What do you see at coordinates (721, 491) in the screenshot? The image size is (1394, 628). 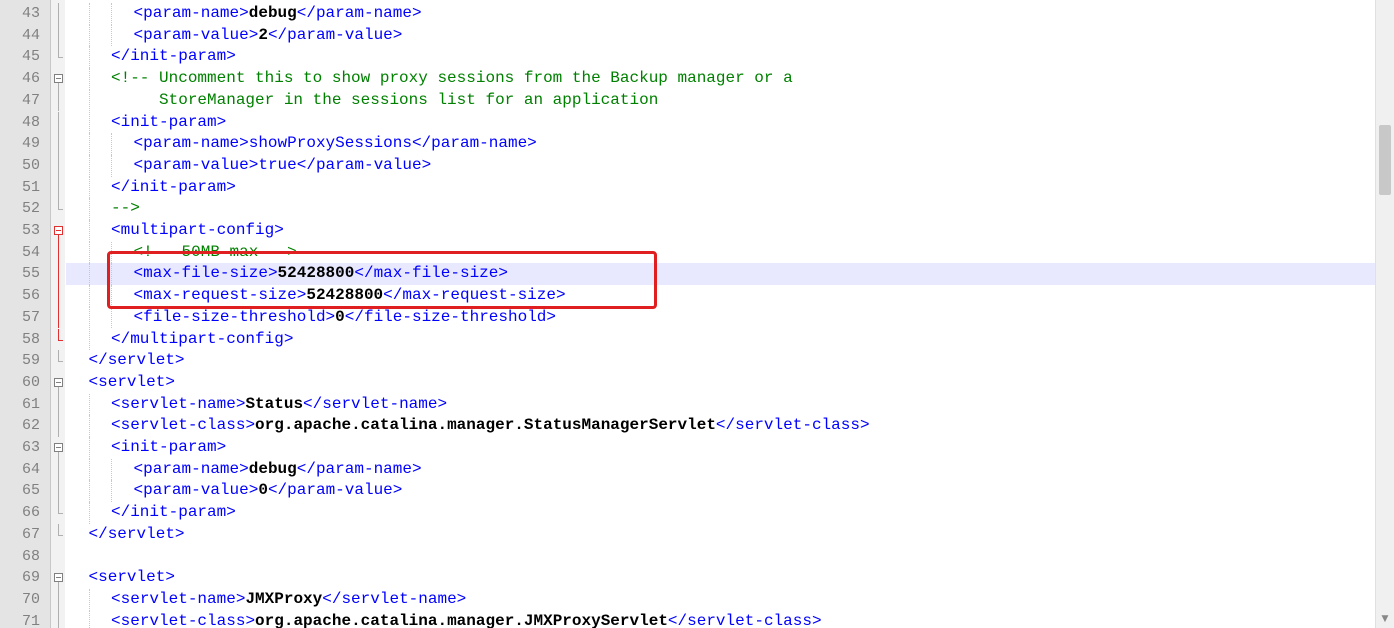 I see `code-text: <param-value>0</param-value>` at bounding box center [721, 491].